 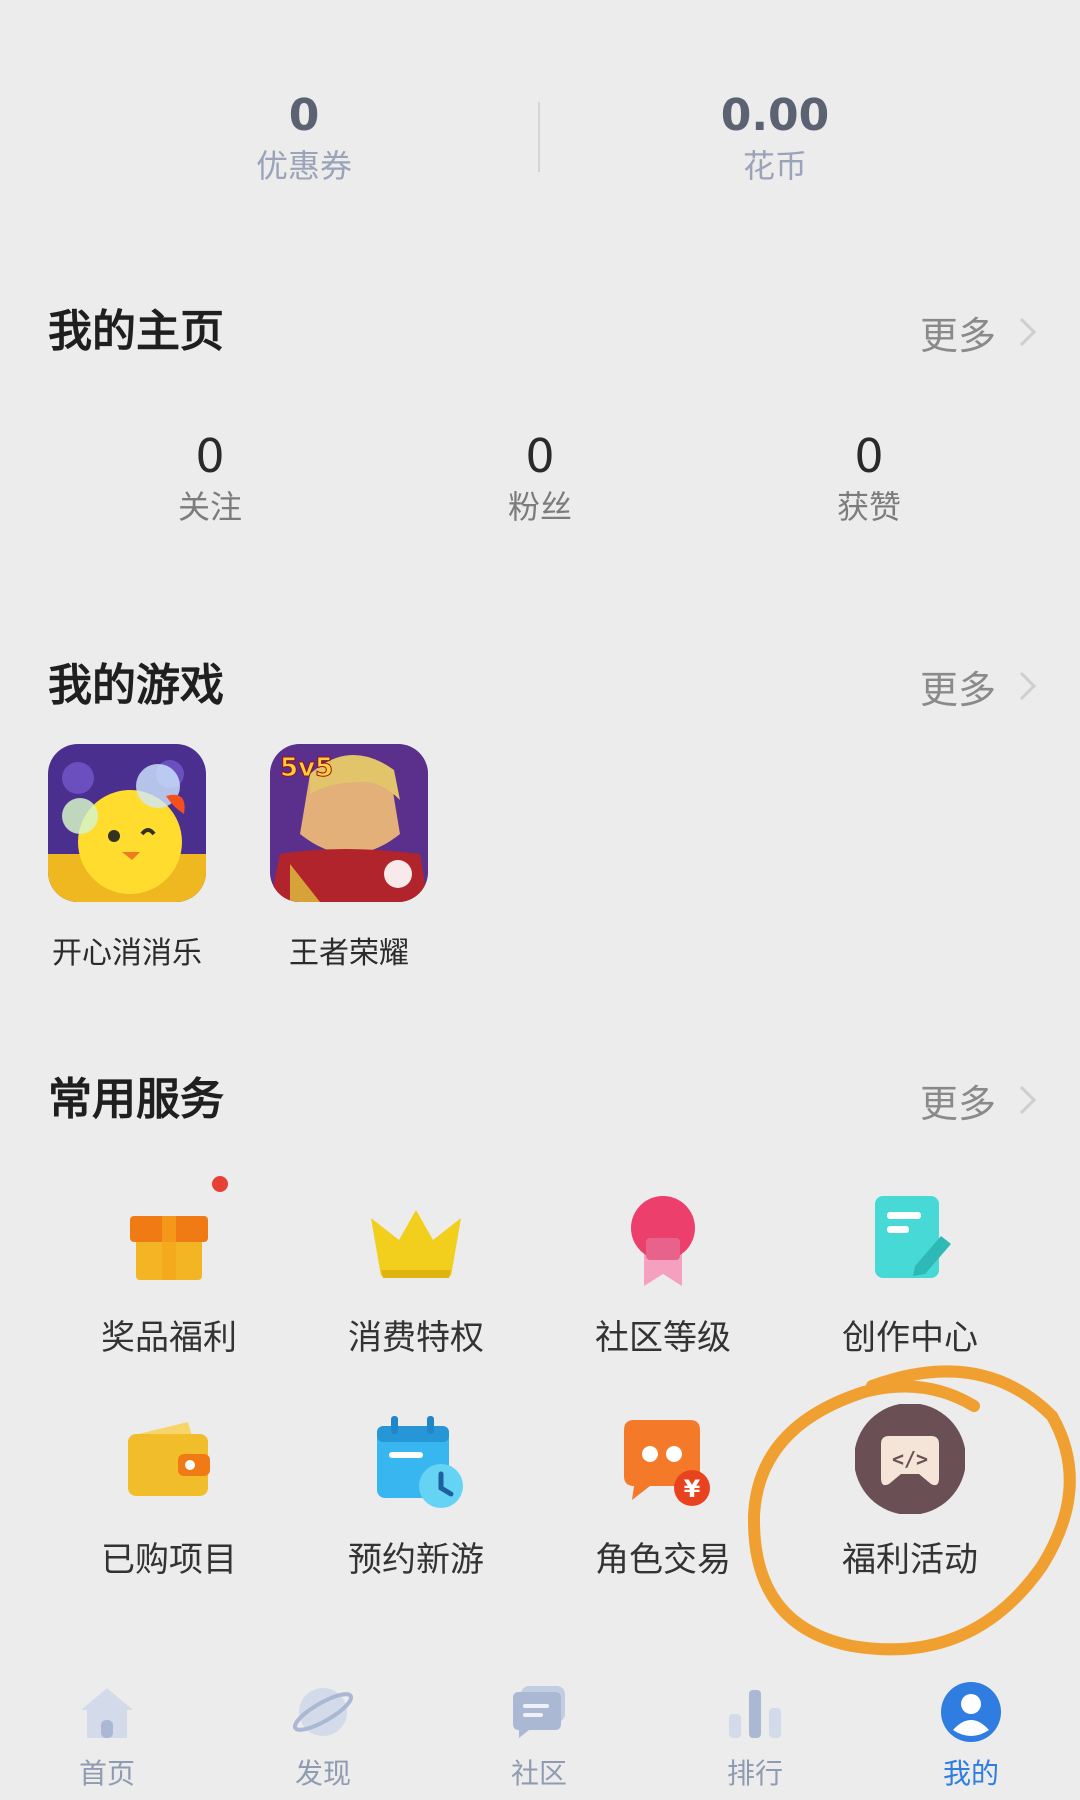 I want to click on tab-label: 社区, so click(x=538, y=1773).